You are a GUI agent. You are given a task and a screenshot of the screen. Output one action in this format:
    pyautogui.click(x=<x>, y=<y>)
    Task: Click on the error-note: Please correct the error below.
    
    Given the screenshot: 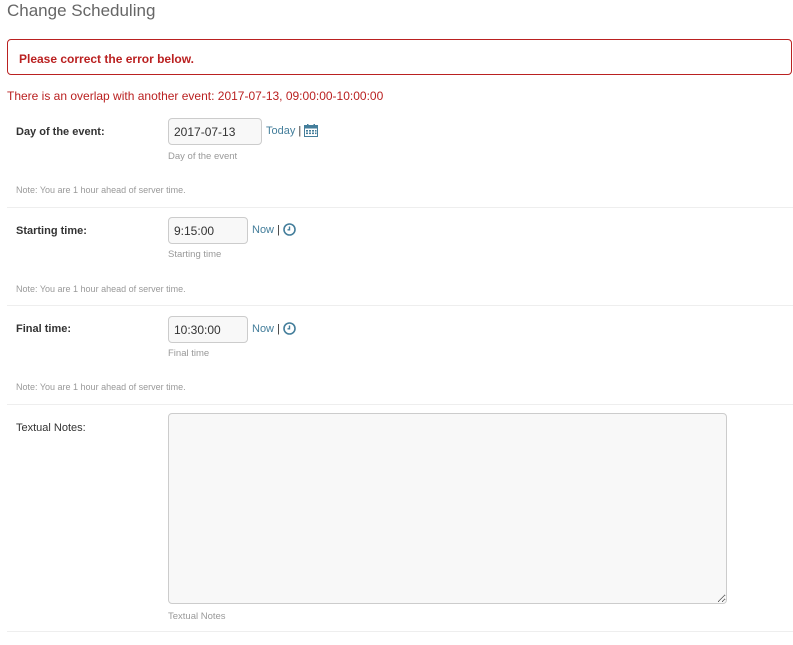 What is the action you would take?
    pyautogui.click(x=399, y=57)
    